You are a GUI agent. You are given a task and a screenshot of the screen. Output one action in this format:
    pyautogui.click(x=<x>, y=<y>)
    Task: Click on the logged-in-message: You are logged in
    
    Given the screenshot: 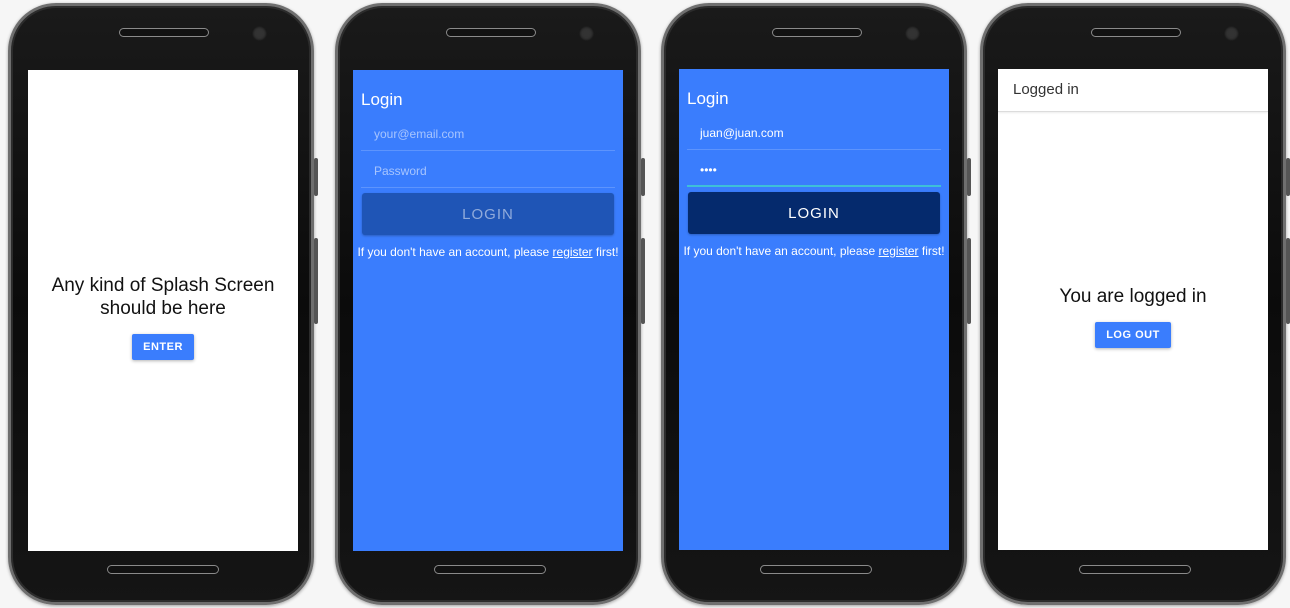 What is the action you would take?
    pyautogui.click(x=1133, y=296)
    